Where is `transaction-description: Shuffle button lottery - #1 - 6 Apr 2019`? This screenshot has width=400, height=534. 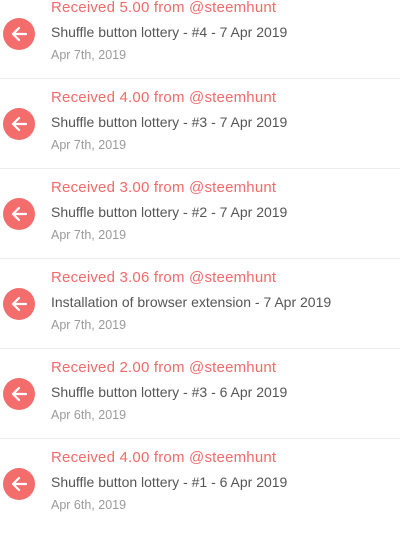
transaction-description: Shuffle button lottery - #1 - 6 Apr 2019 is located at coordinates (169, 482).